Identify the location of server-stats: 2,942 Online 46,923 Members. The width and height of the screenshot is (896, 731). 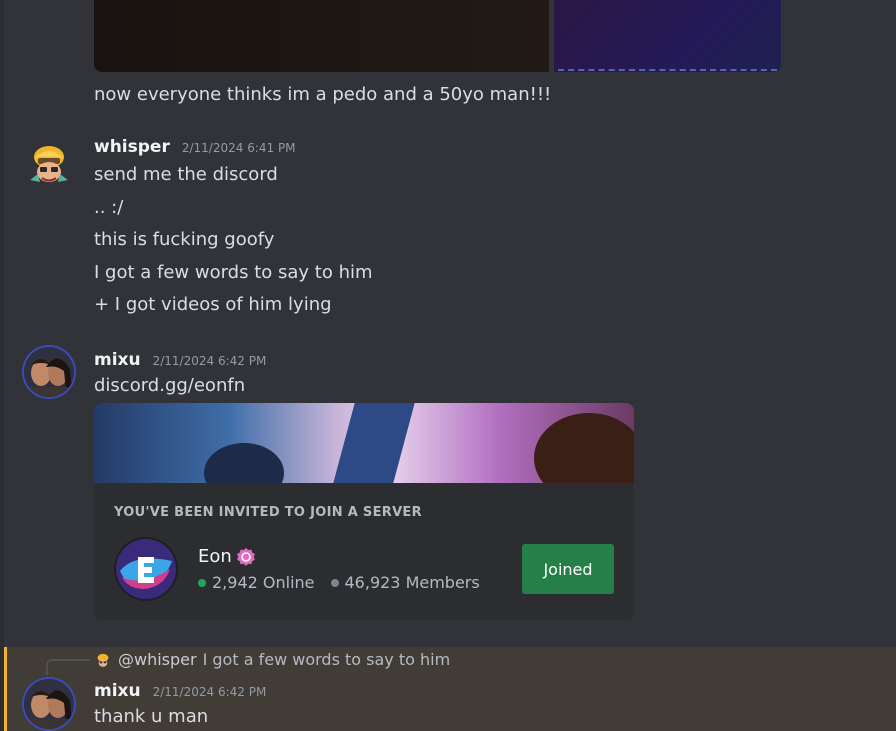
(339, 582).